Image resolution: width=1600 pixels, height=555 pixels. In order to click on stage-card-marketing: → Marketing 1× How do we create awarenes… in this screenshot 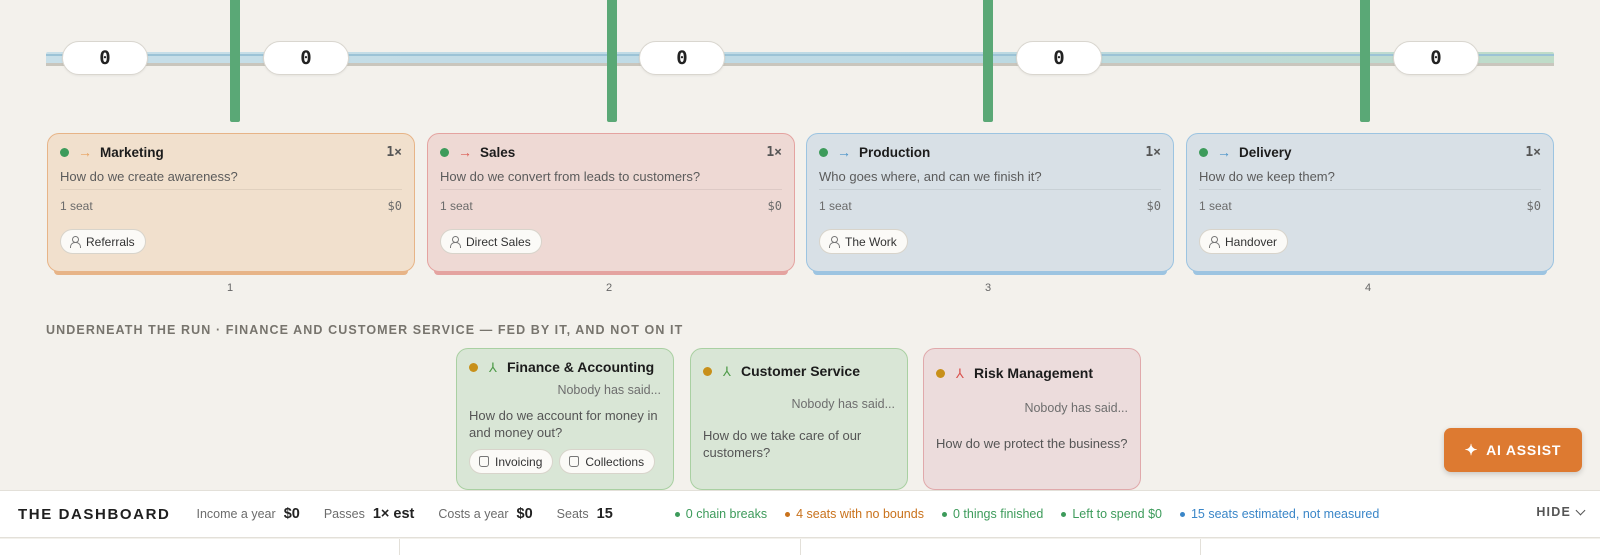, I will do `click(231, 204)`.